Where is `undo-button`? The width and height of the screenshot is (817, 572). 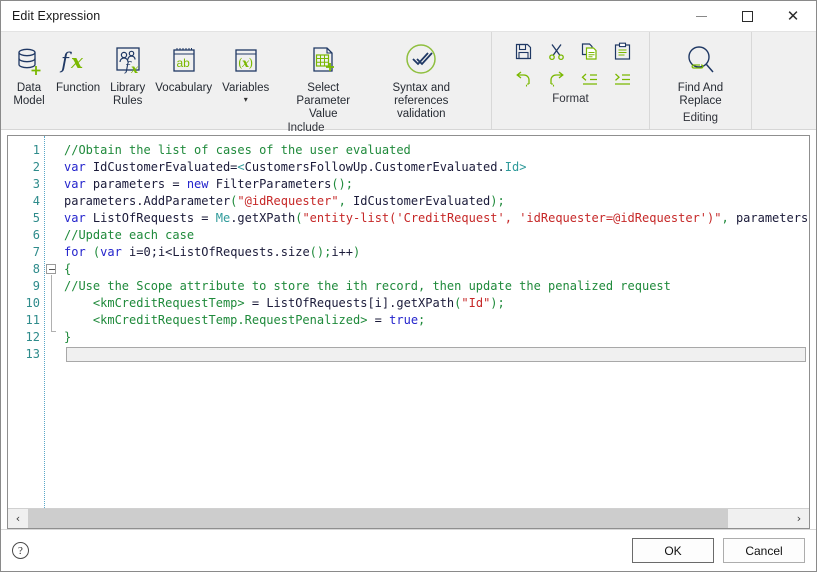
undo-button is located at coordinates (523, 79).